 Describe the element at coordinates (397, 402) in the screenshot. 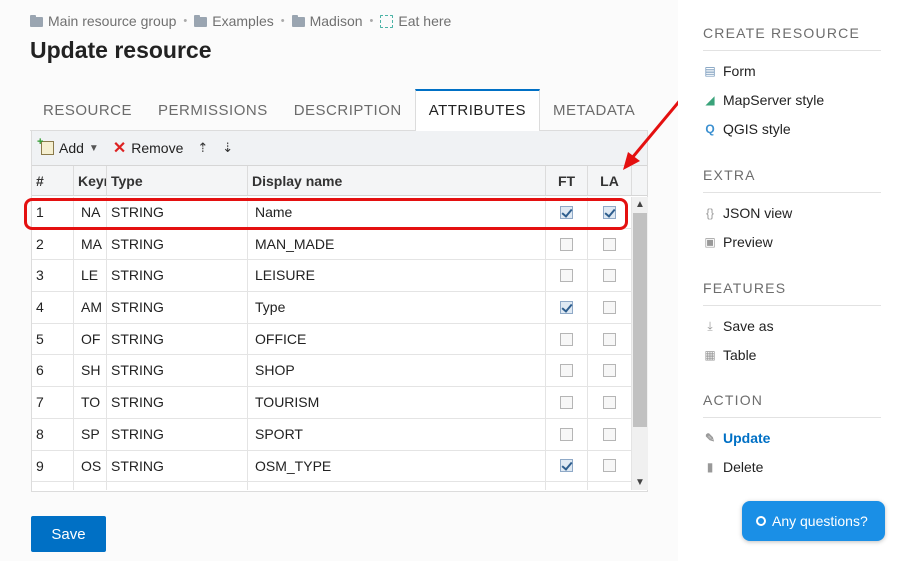

I see `cell-display-name: TOURISM` at that location.